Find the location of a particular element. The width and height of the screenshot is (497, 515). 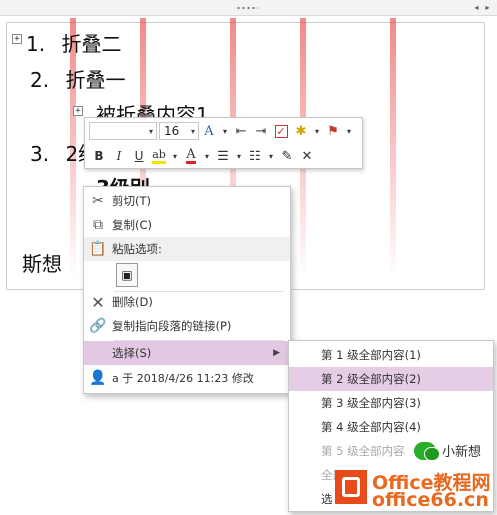

office-logo-icon is located at coordinates (351, 487).